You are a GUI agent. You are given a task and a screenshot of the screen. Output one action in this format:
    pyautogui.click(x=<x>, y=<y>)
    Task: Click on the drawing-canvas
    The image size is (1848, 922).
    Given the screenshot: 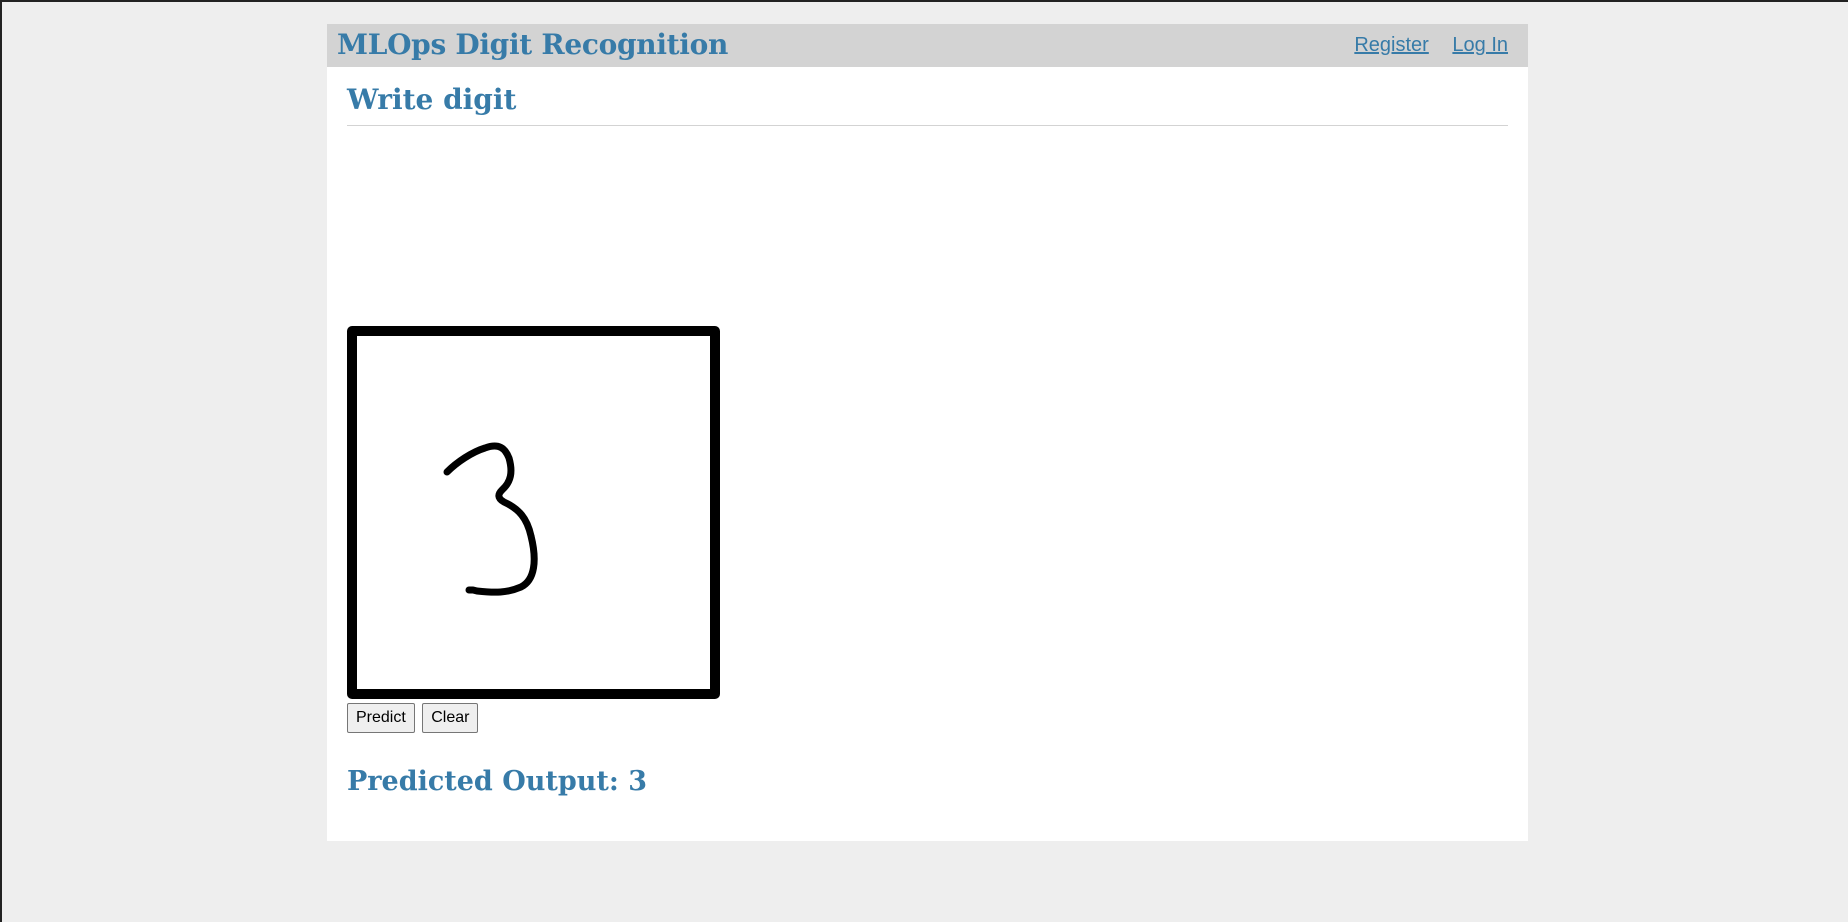 What is the action you would take?
    pyautogui.click(x=533, y=512)
    